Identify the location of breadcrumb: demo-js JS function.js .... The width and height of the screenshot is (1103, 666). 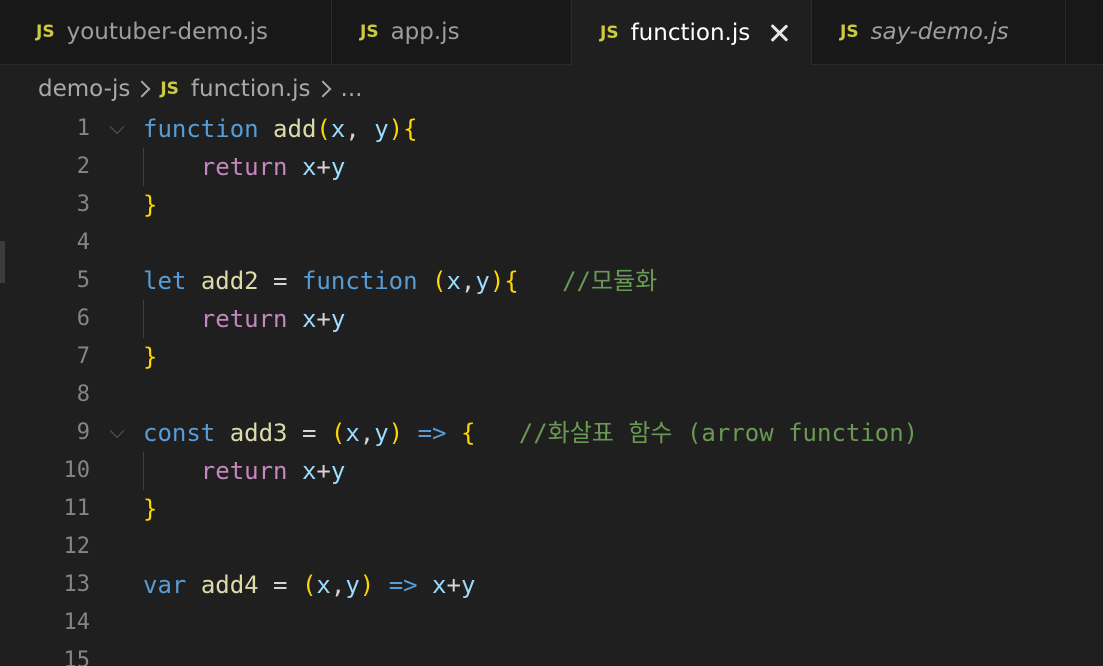
(200, 89).